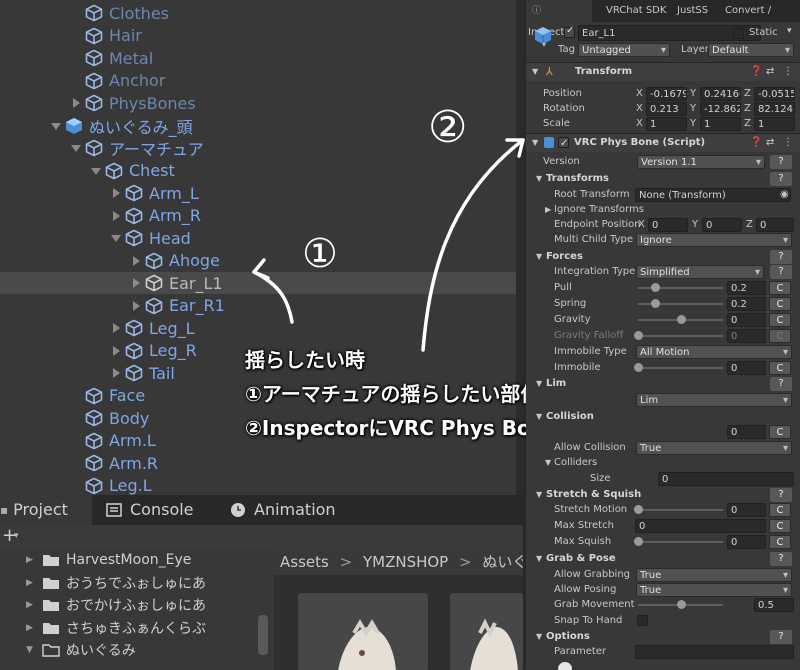 Image resolution: width=800 pixels, height=670 pixels. Describe the element at coordinates (780, 304) in the screenshot. I see `spring-curve-button: C` at that location.